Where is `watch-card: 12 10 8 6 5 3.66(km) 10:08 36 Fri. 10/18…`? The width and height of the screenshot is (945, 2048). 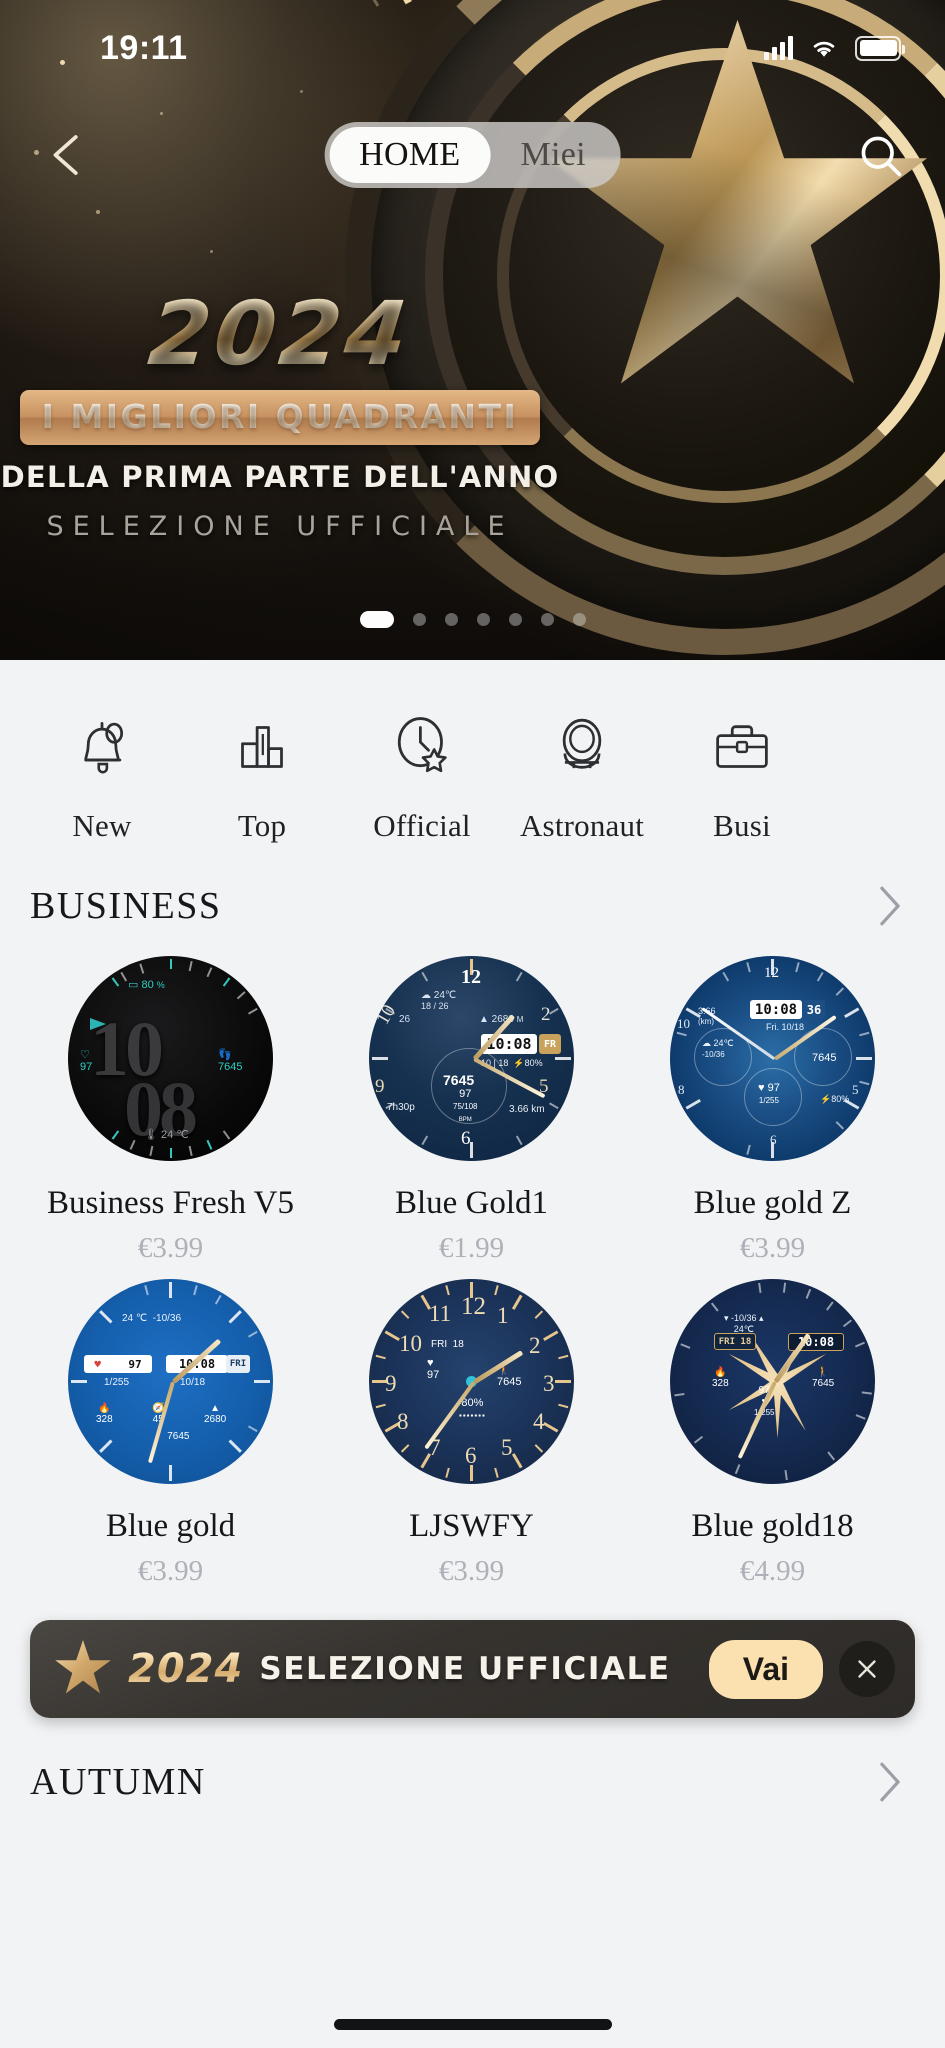
watch-card: 12 10 8 6 5 3.66(km) 10:08 36 Fri. 10/18… is located at coordinates (772, 1110).